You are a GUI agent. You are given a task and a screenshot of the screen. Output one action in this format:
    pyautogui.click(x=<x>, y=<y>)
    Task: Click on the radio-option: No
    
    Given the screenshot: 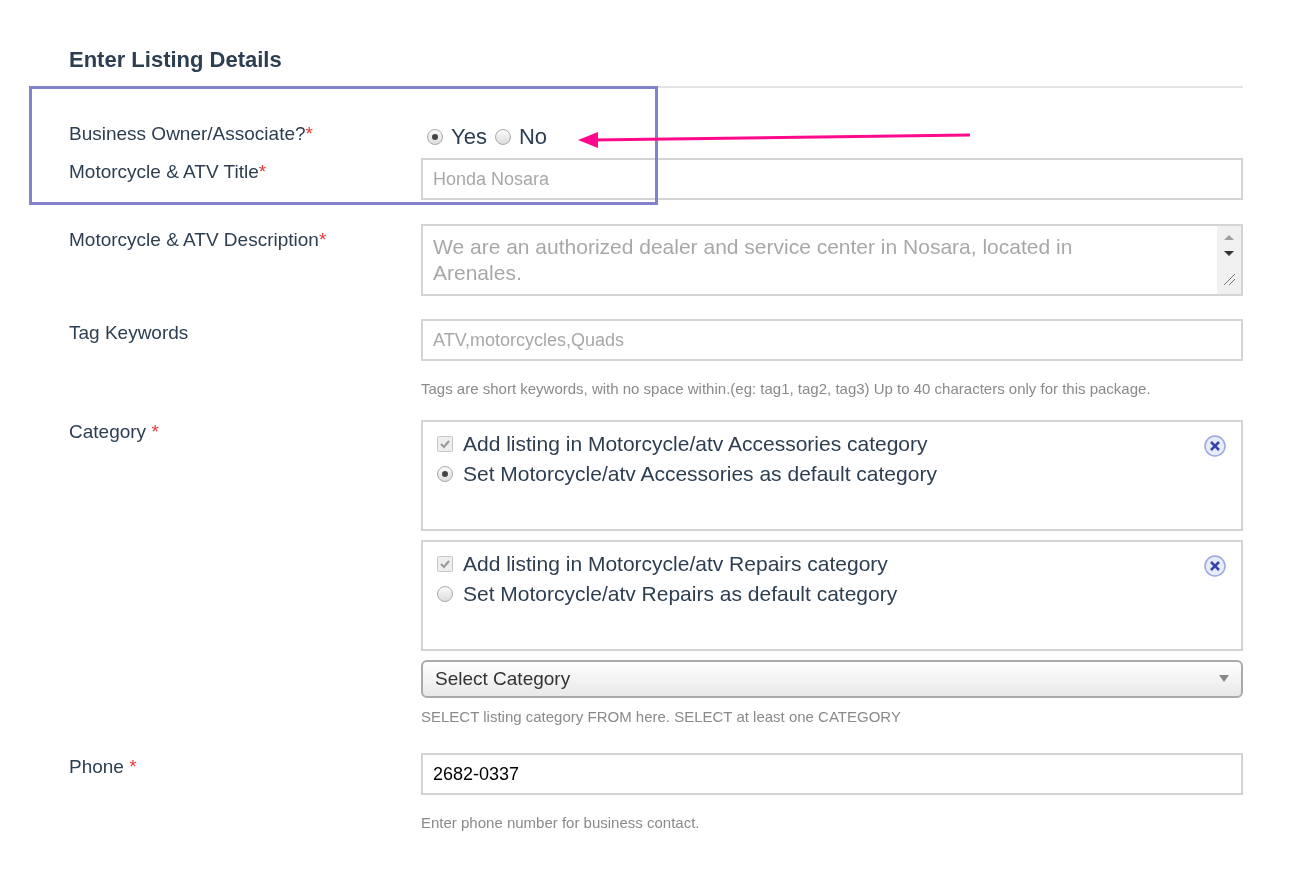 What is the action you would take?
    pyautogui.click(x=520, y=137)
    